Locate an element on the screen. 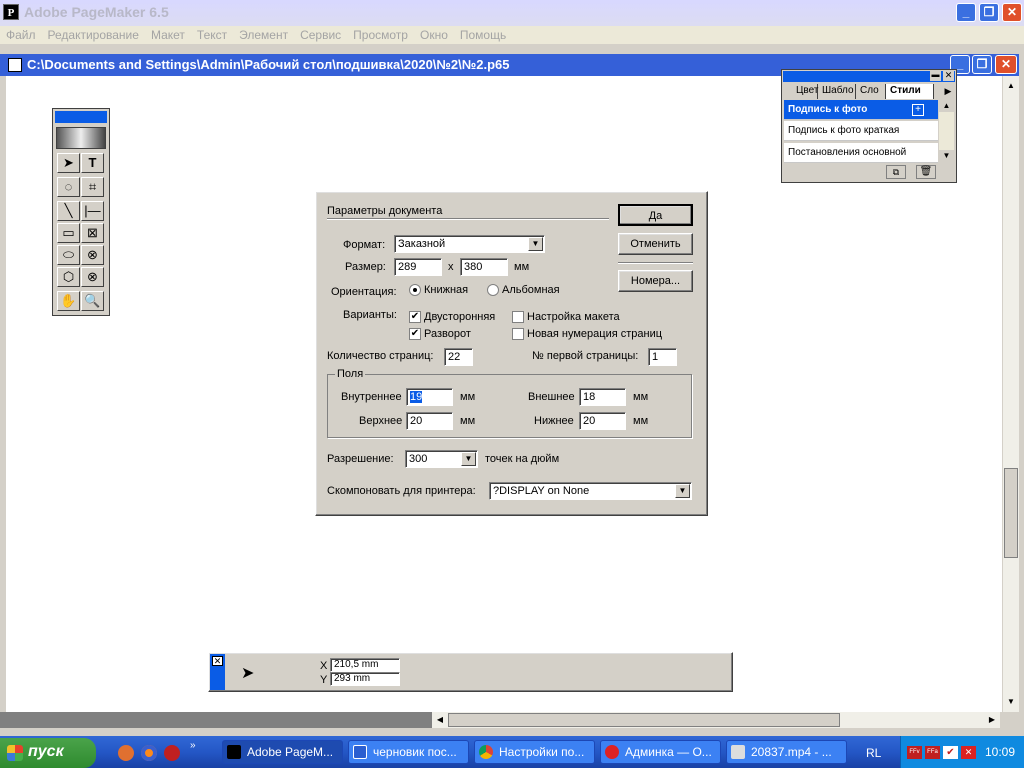 The width and height of the screenshot is (1024, 768). menu-layout: Макет is located at coordinates (168, 34).